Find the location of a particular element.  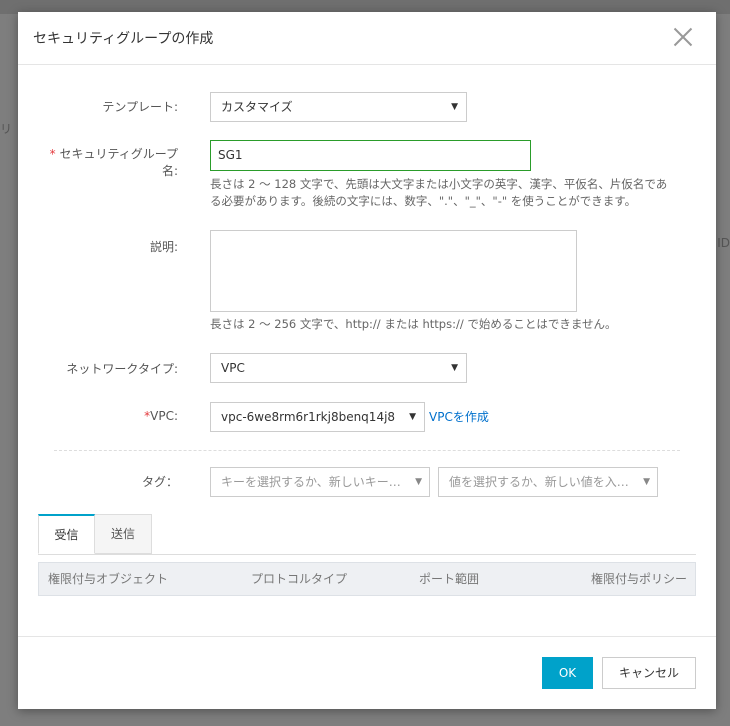

direction-tabs: 受信 送信 is located at coordinates (367, 534).